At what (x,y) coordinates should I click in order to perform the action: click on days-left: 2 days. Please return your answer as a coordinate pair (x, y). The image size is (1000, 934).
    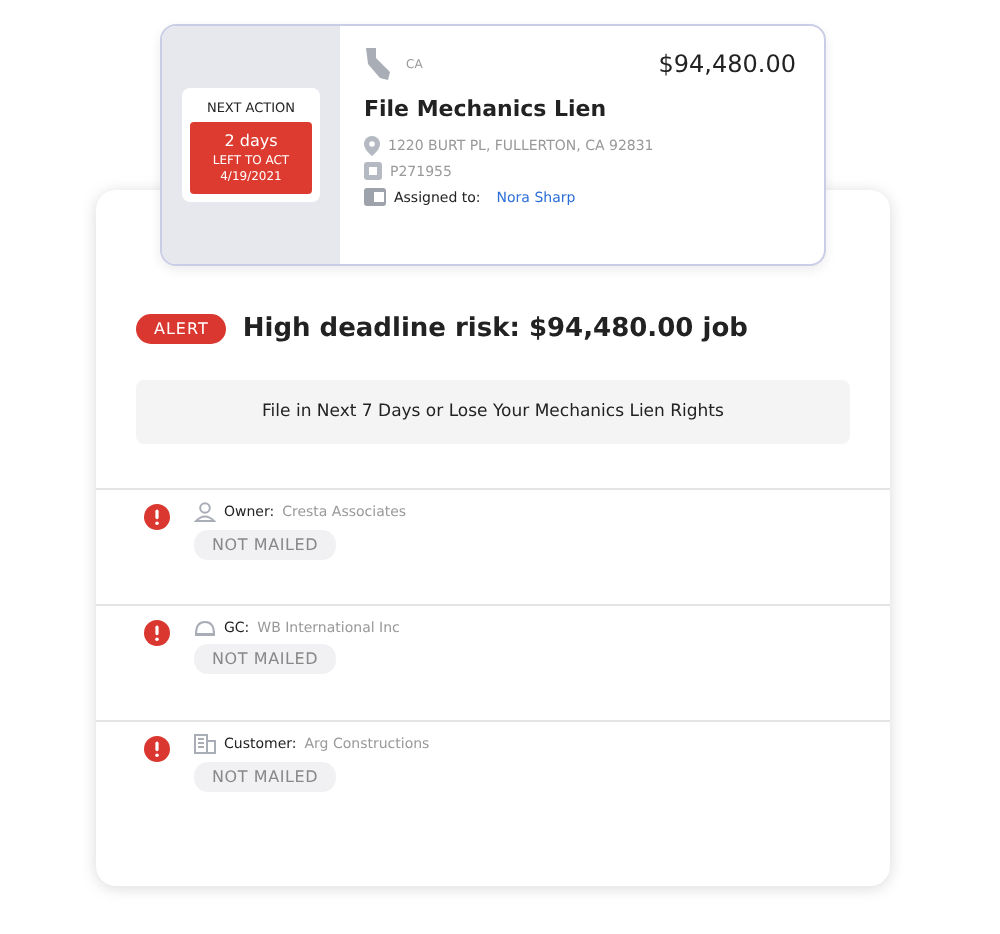
    Looking at the image, I should click on (251, 141).